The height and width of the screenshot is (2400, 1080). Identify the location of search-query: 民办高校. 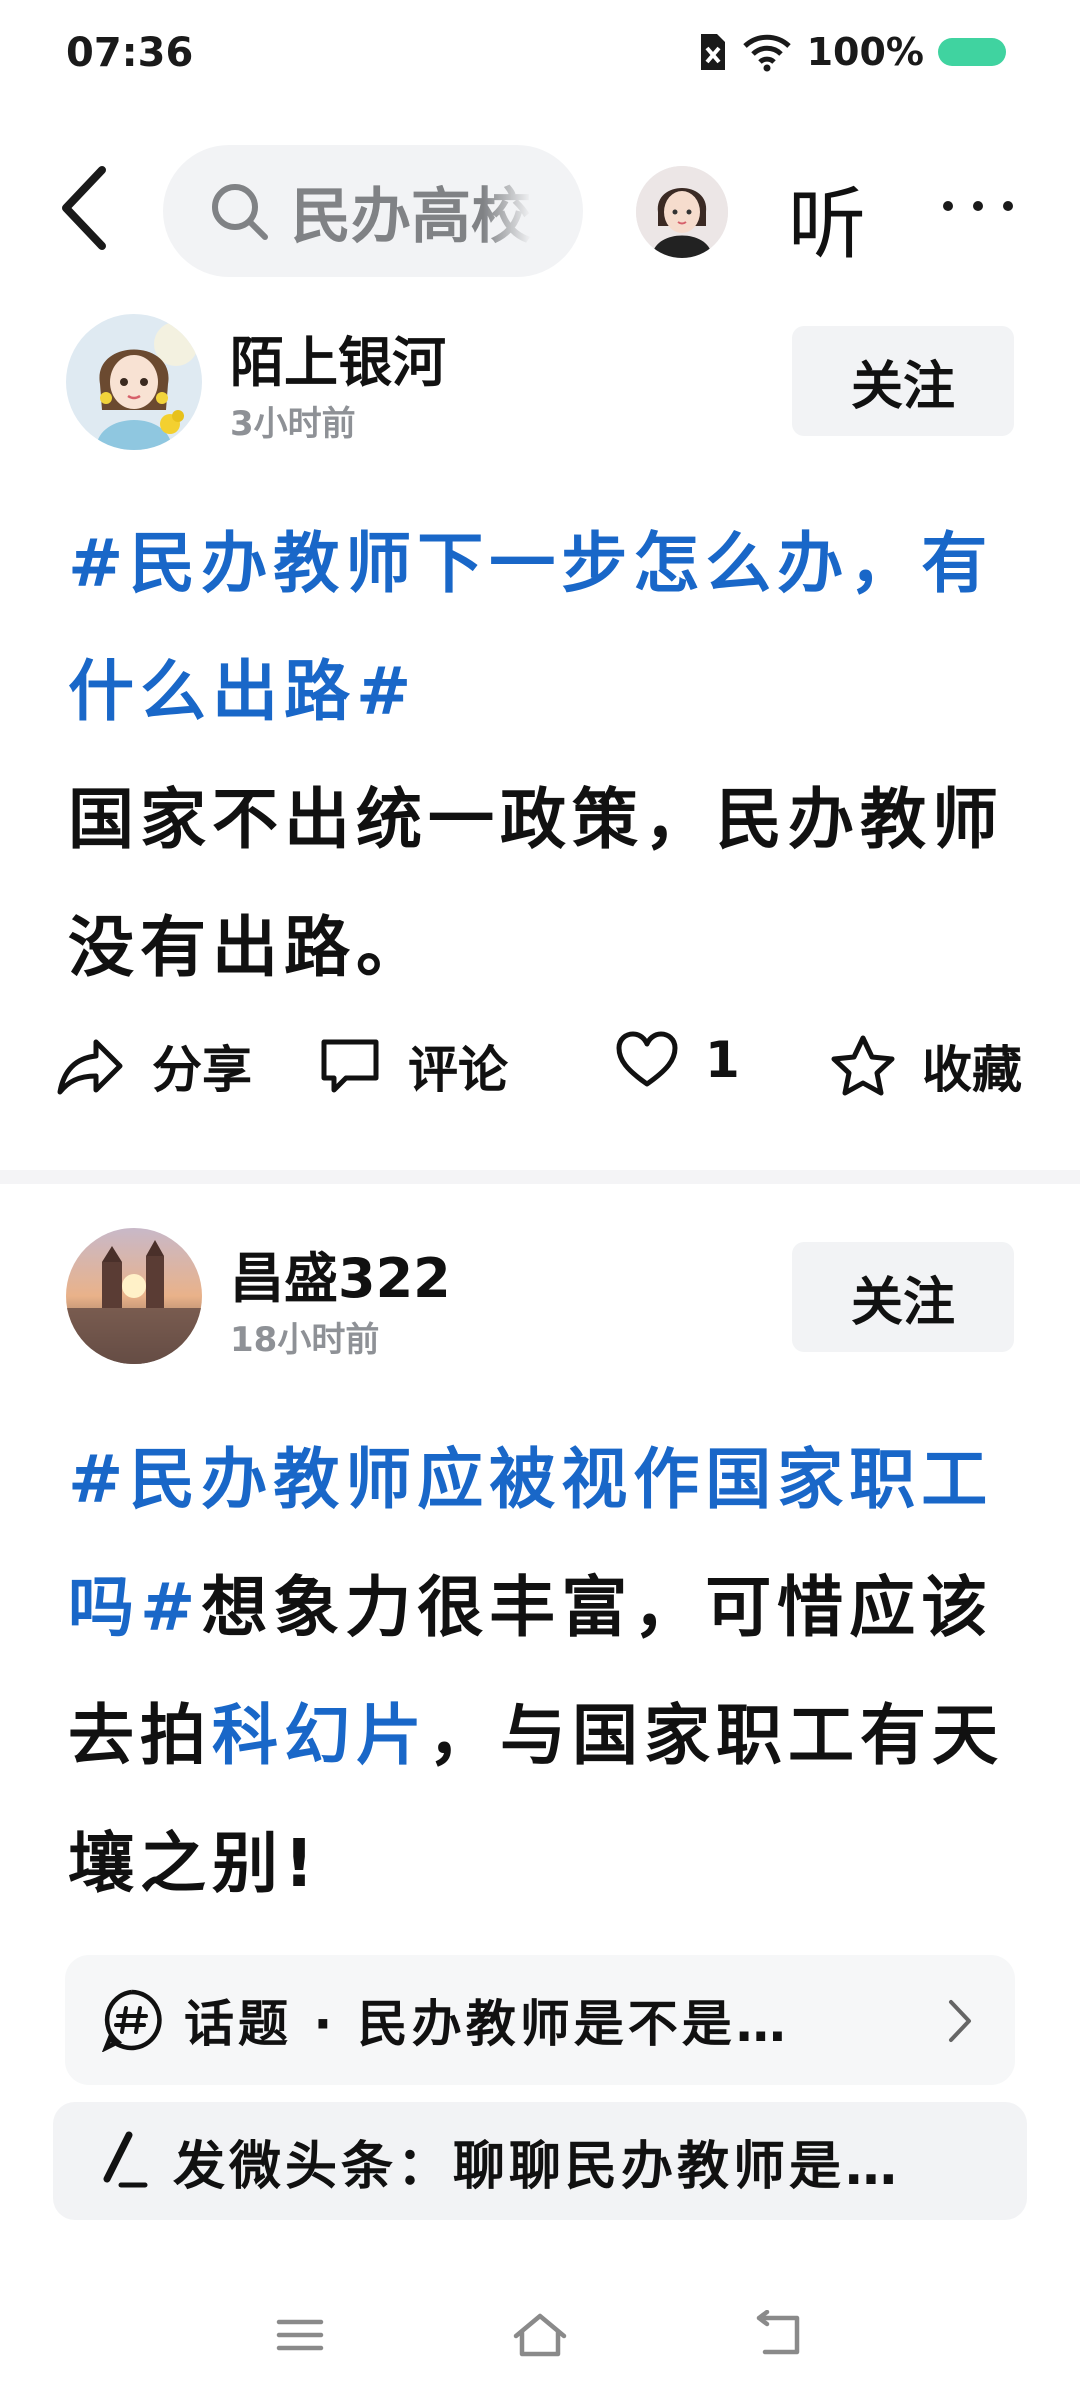
(411, 216).